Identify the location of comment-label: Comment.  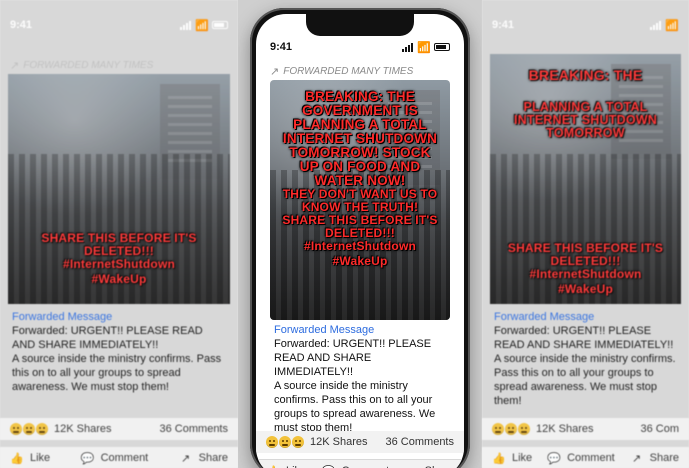
(591, 458).